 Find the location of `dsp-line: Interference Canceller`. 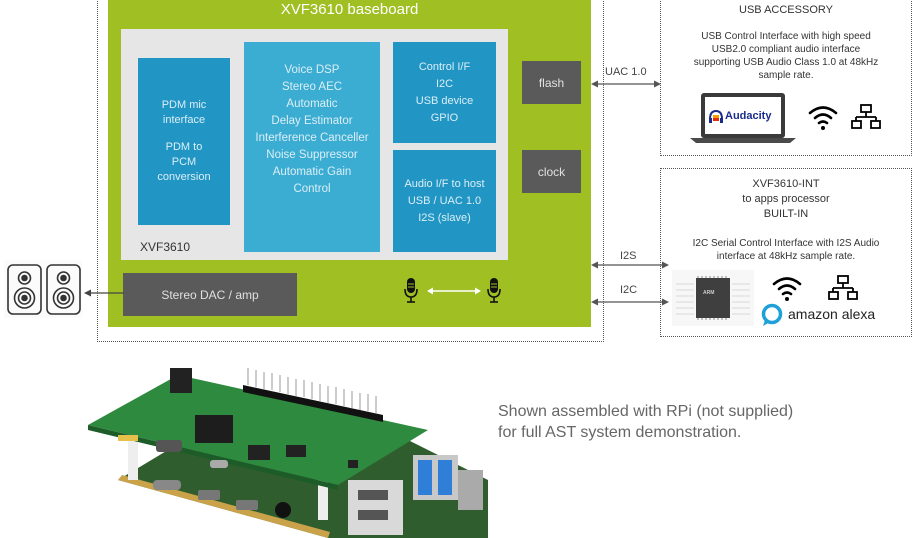

dsp-line: Interference Canceller is located at coordinates (312, 138).